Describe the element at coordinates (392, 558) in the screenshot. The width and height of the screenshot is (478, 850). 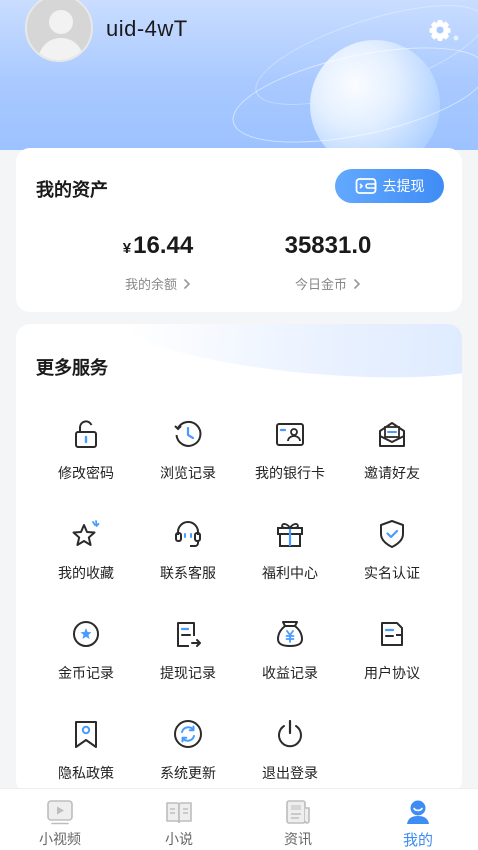
I see `service-real-name-auth: 实名认证` at that location.